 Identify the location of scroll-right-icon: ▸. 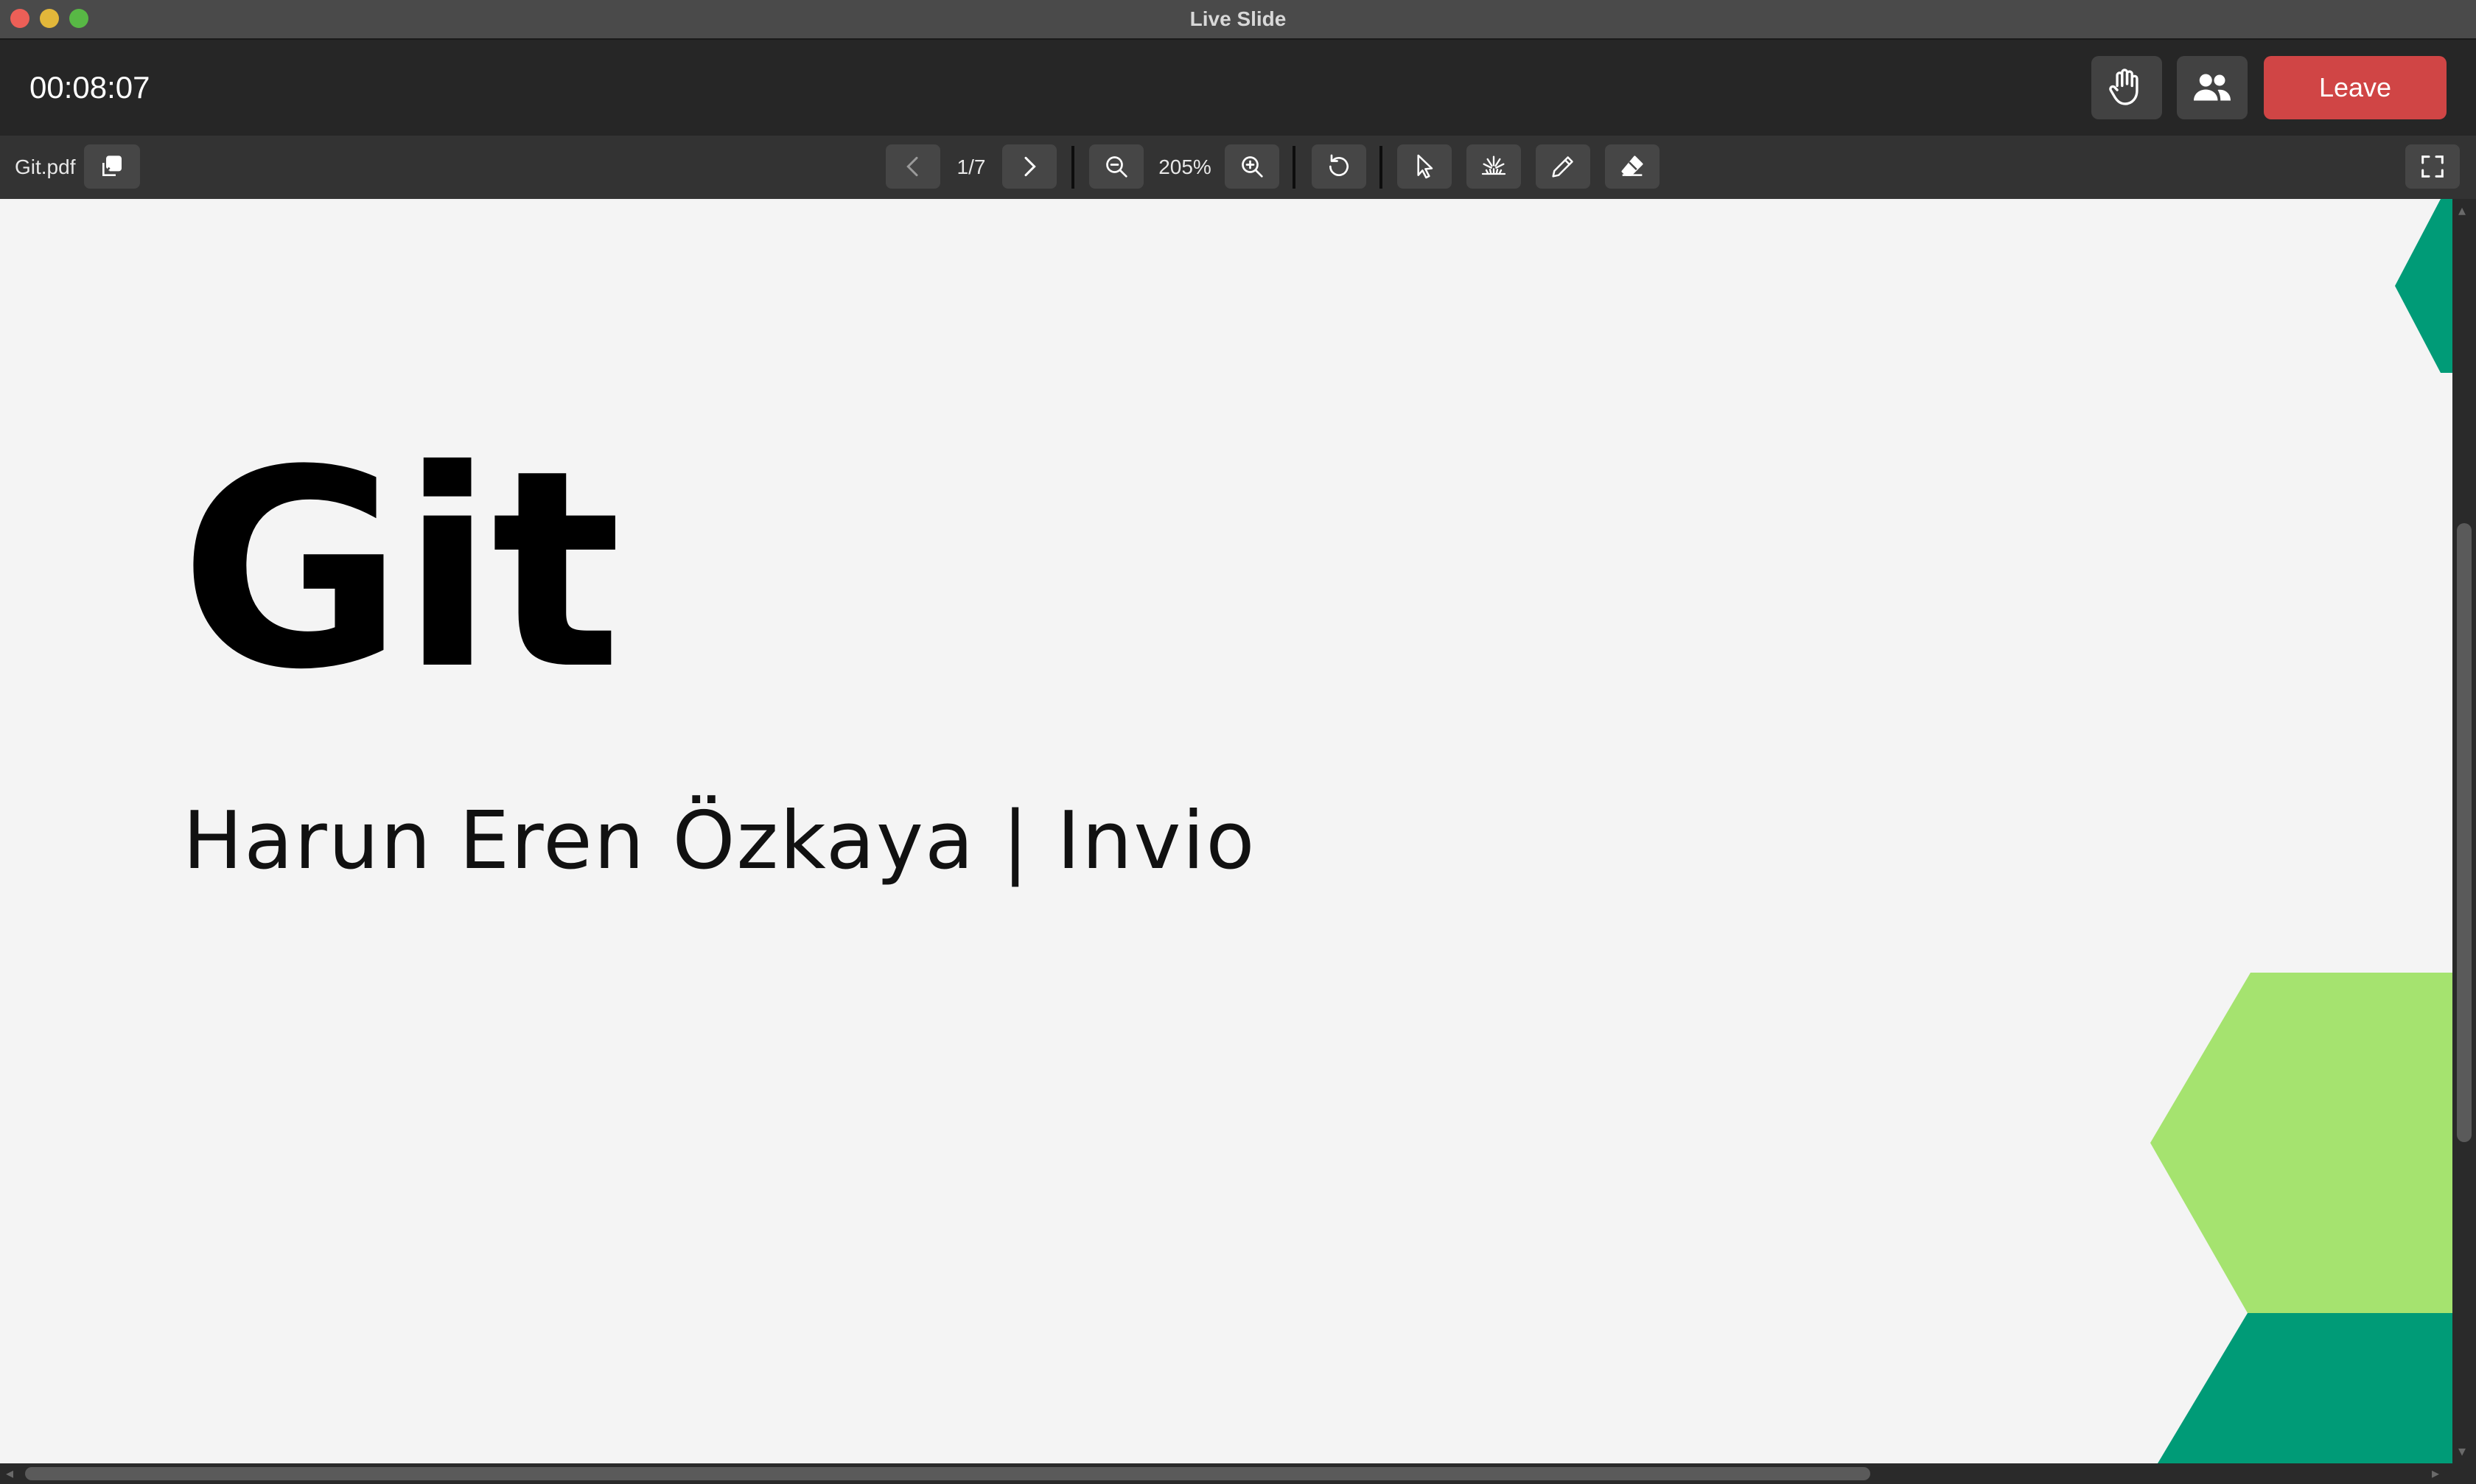
(2435, 1473).